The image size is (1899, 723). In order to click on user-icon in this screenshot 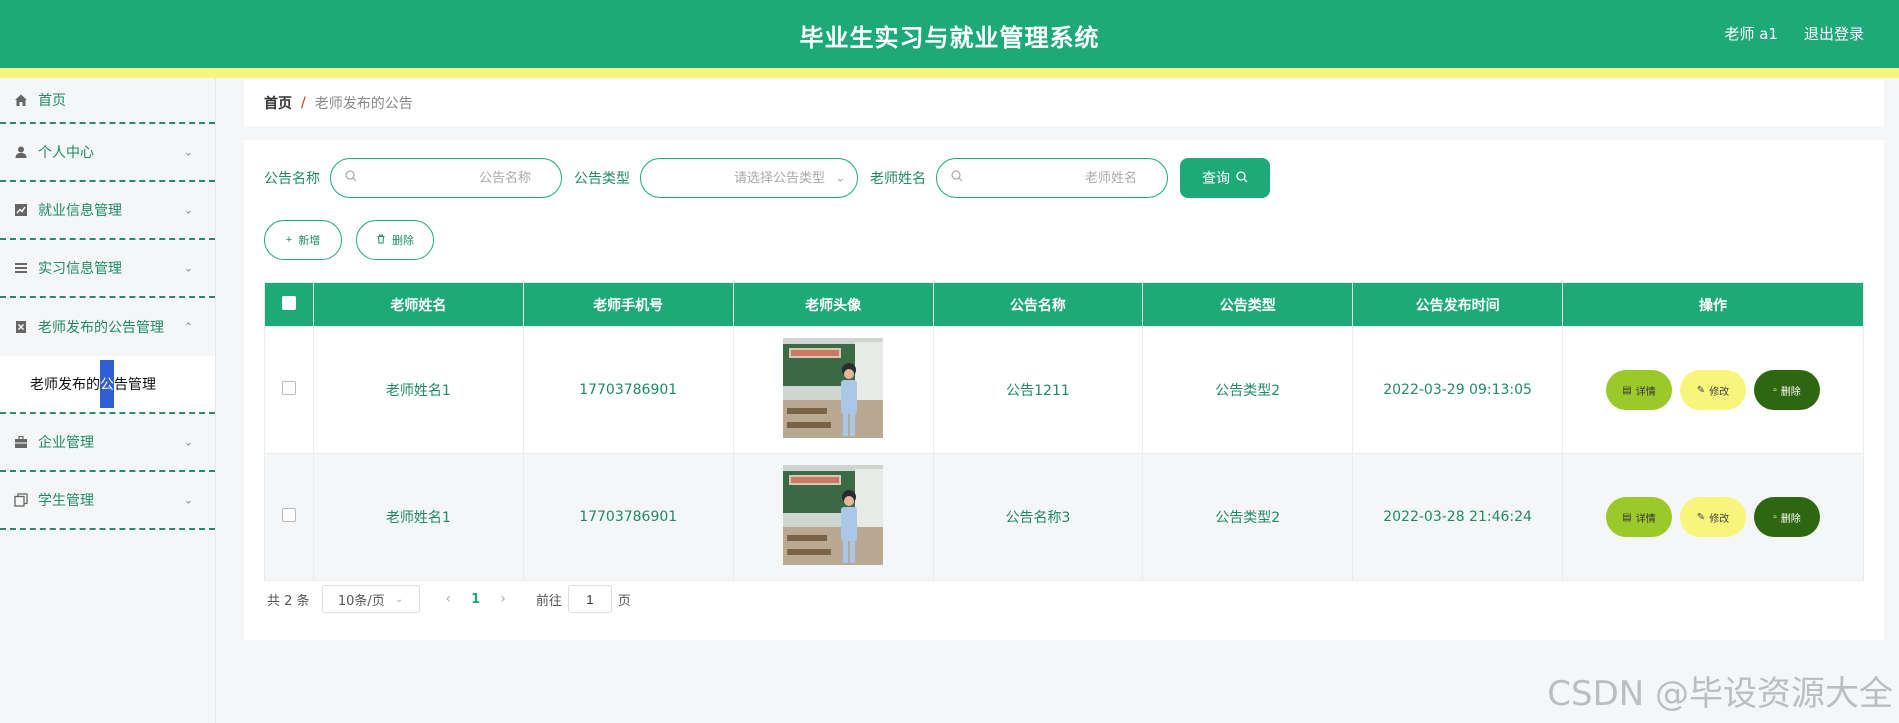, I will do `click(21, 152)`.